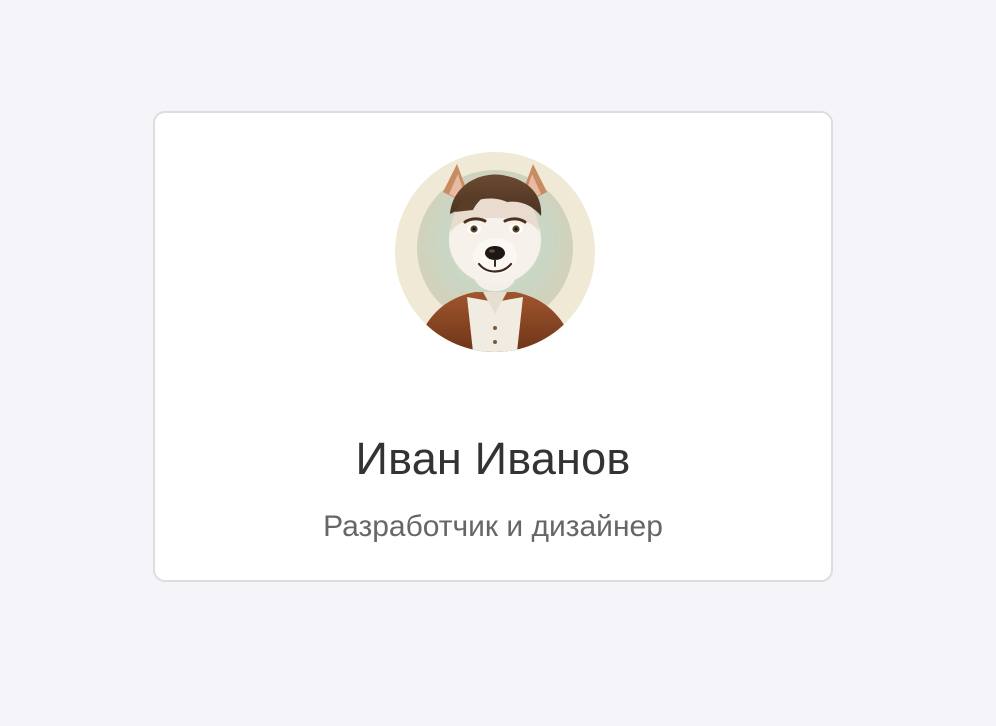 The height and width of the screenshot is (726, 996). What do you see at coordinates (493, 458) in the screenshot?
I see `profile-name: Иван Иванов` at bounding box center [493, 458].